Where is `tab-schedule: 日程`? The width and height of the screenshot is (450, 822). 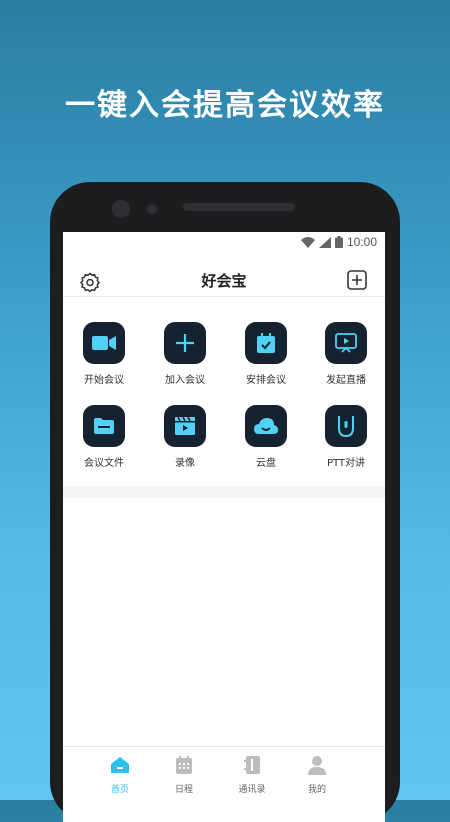
tab-schedule: 日程 is located at coordinates (184, 775).